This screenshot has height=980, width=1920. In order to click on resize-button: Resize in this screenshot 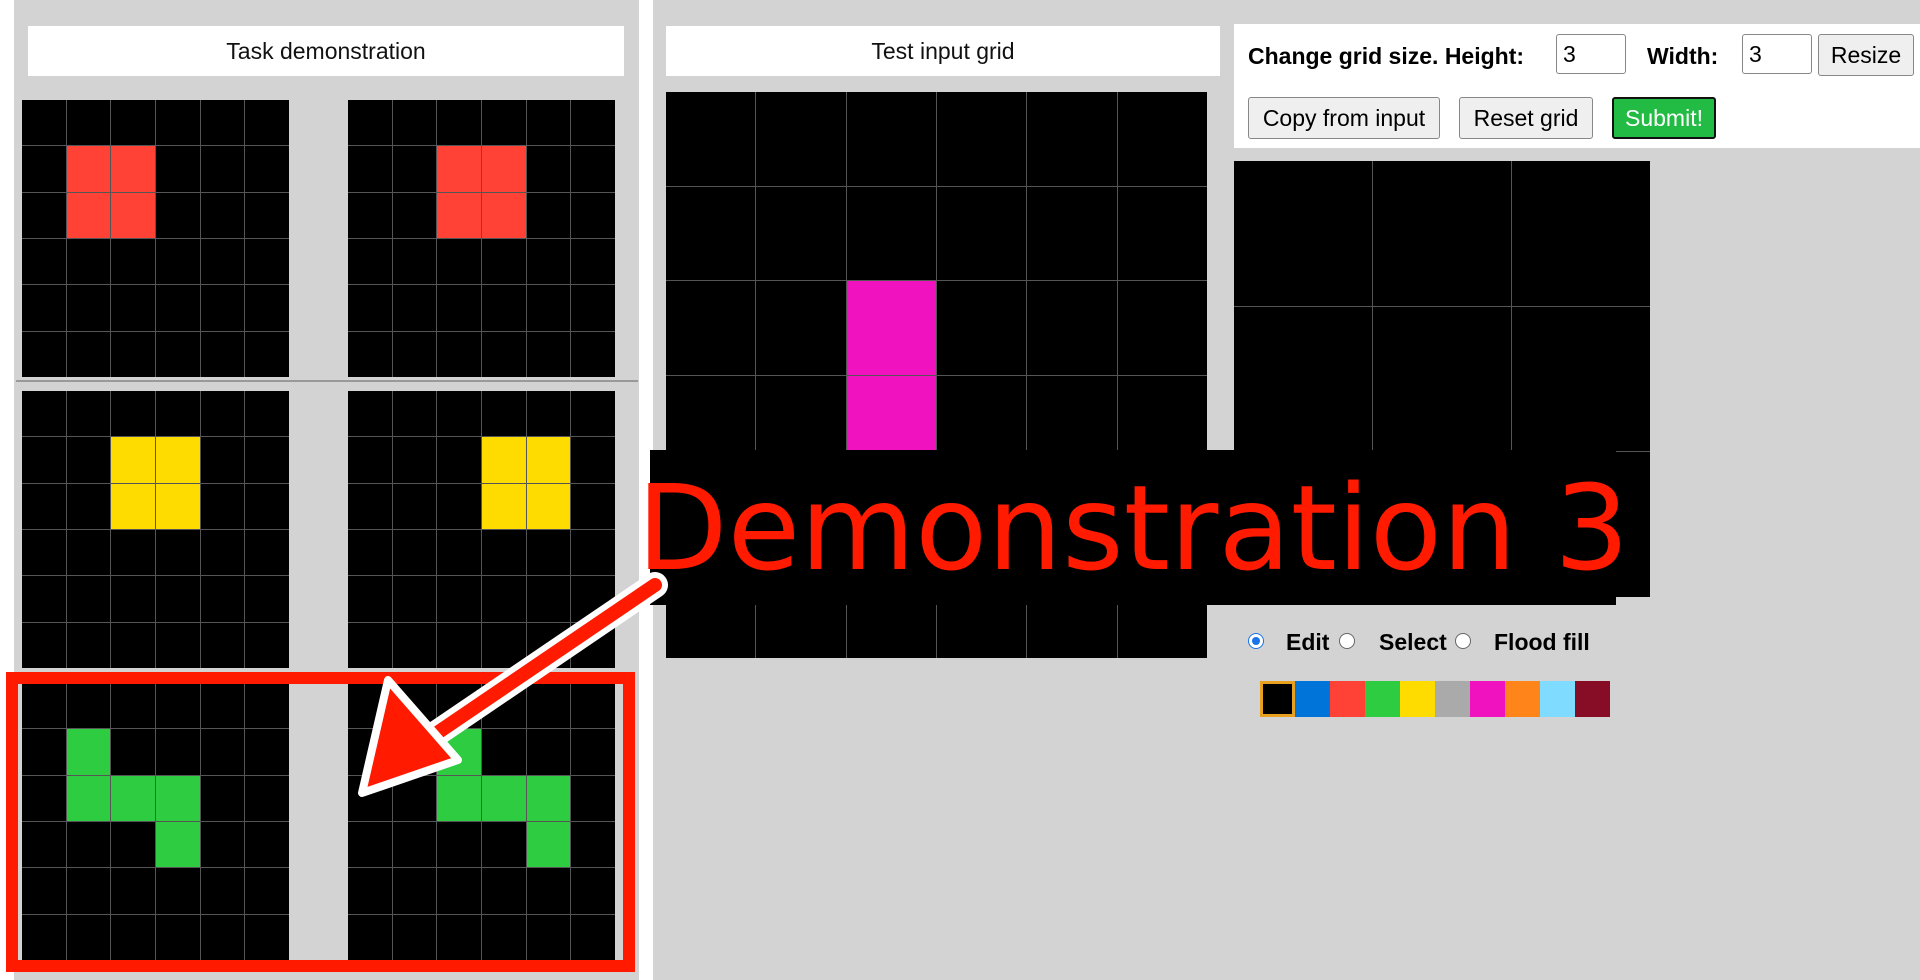, I will do `click(1866, 55)`.